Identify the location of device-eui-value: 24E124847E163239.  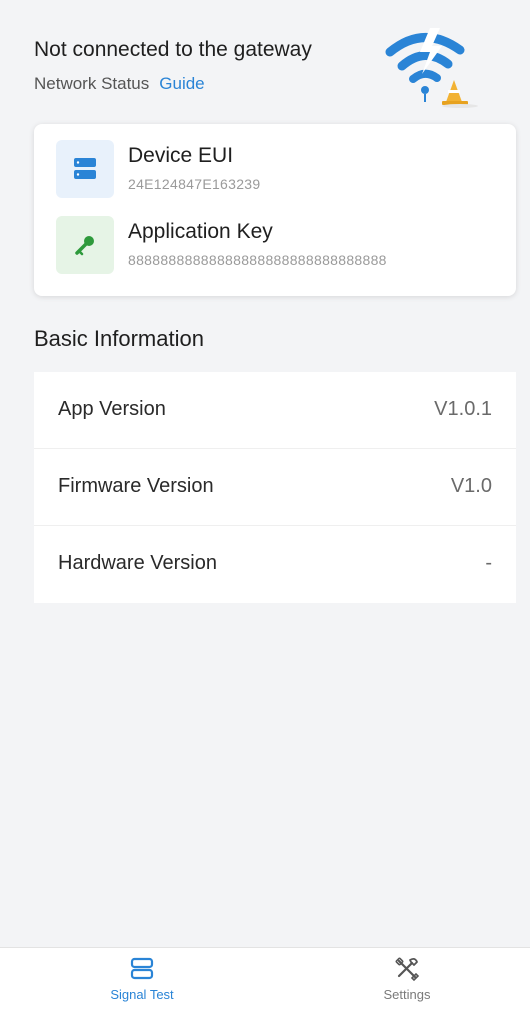
(194, 184).